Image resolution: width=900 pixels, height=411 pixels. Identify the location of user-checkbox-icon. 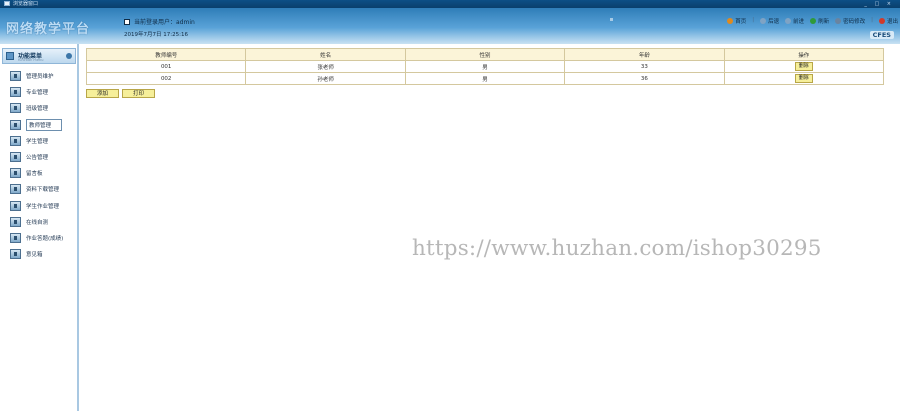
(127, 21).